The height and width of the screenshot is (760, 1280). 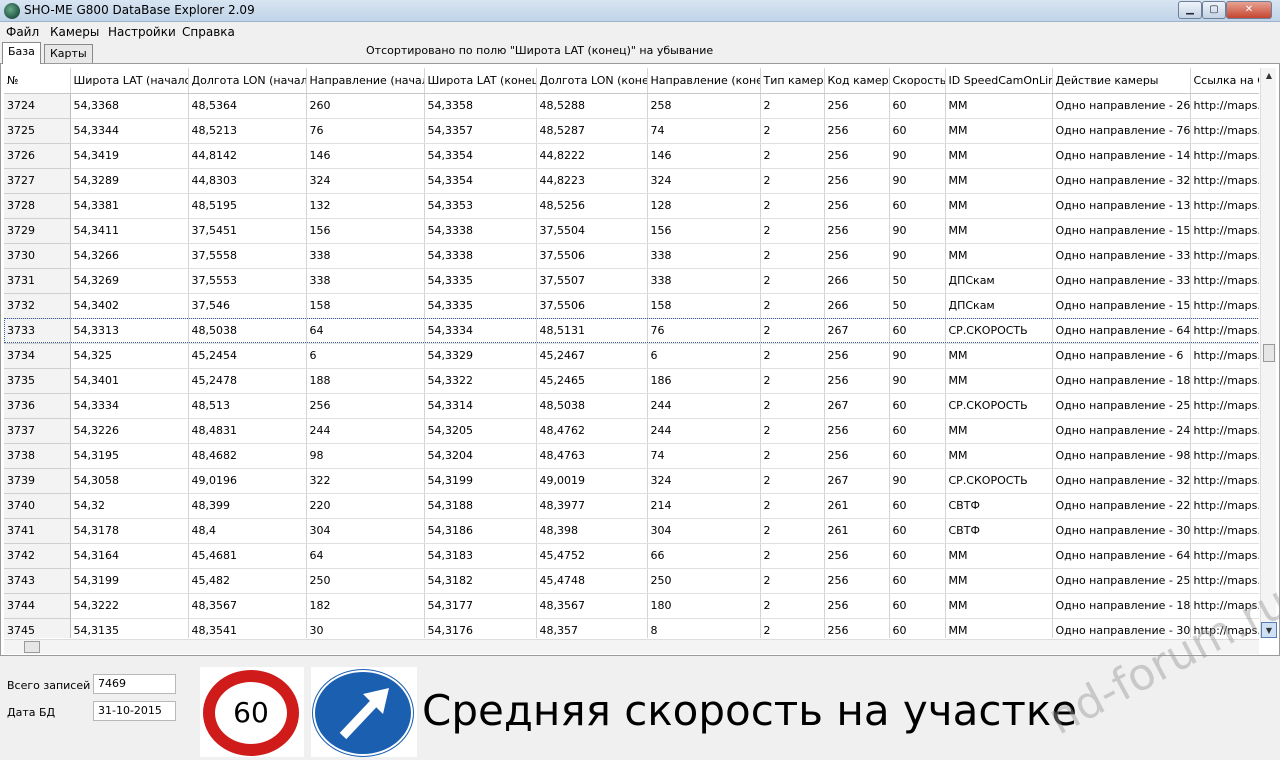 I want to click on row-number-cell: 3743, so click(x=37, y=581).